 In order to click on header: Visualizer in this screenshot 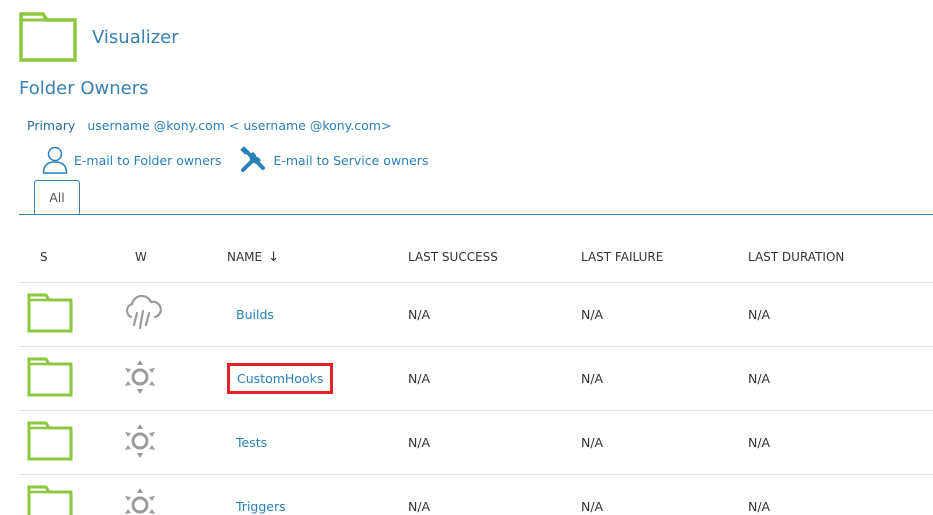, I will do `click(99, 37)`.